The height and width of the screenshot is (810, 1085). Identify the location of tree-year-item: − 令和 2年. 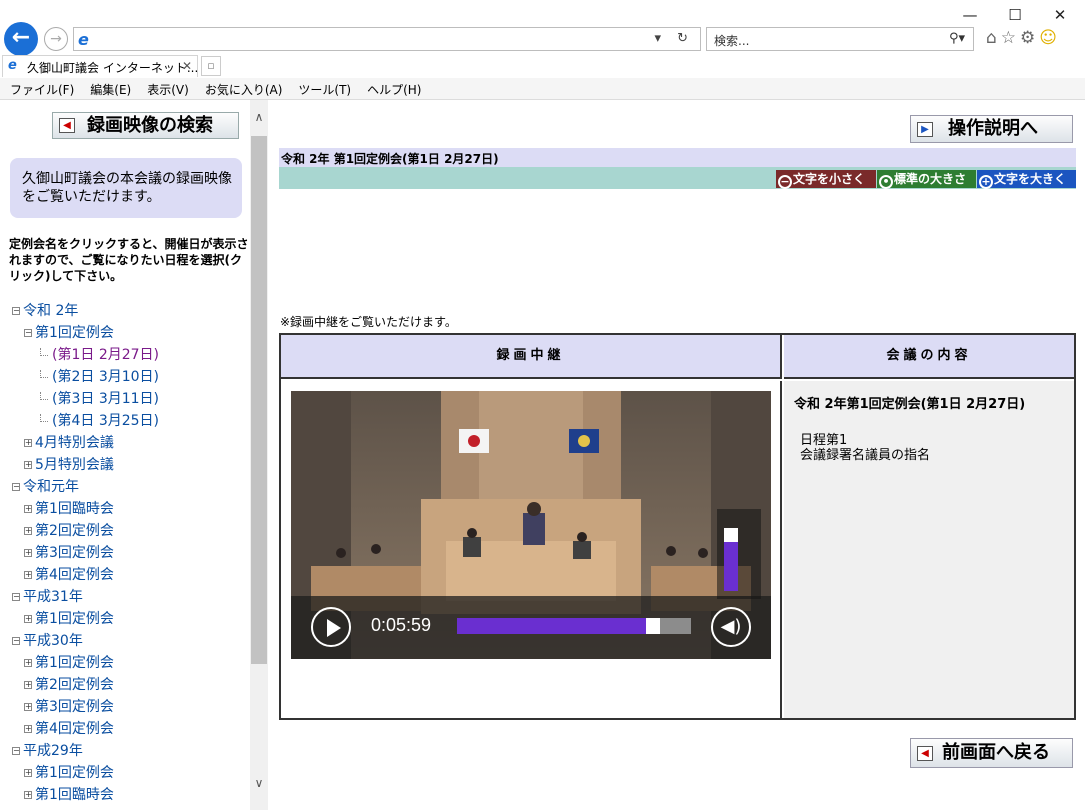
(45, 310).